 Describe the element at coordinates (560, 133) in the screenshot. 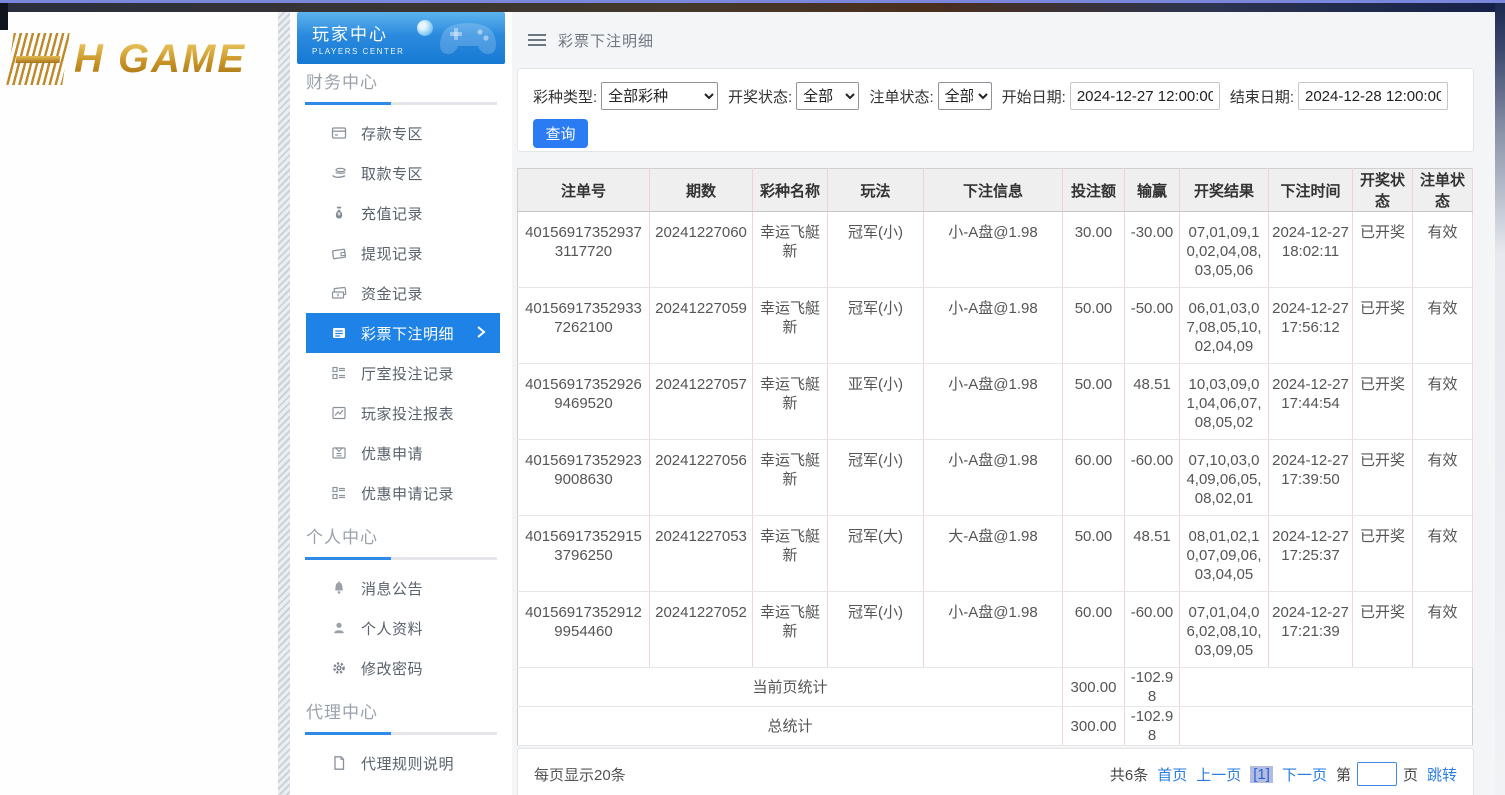

I see `query-button: 查询` at that location.